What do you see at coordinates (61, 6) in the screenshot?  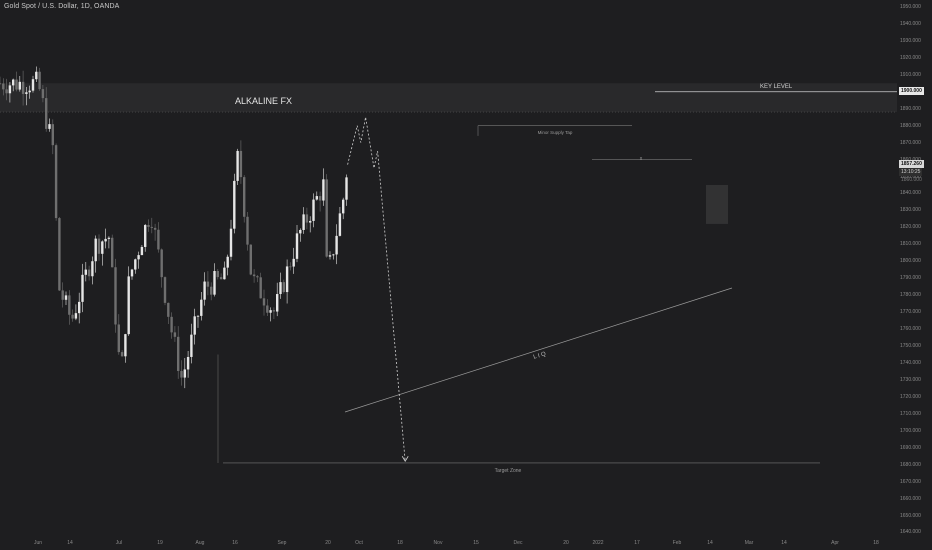 I see `symbol-title: Gold Spot / U.S. Dollar, 1D, OANDA` at bounding box center [61, 6].